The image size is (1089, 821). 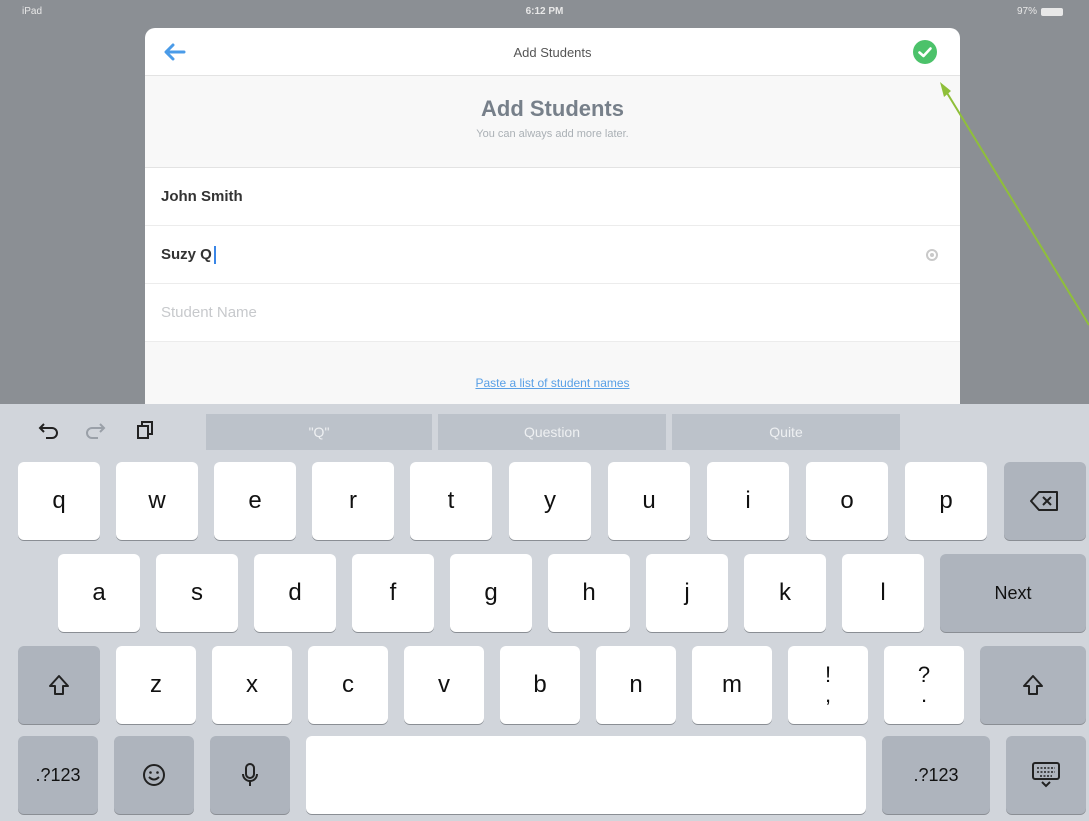 I want to click on battery-percent: 97%, so click(x=1026, y=11).